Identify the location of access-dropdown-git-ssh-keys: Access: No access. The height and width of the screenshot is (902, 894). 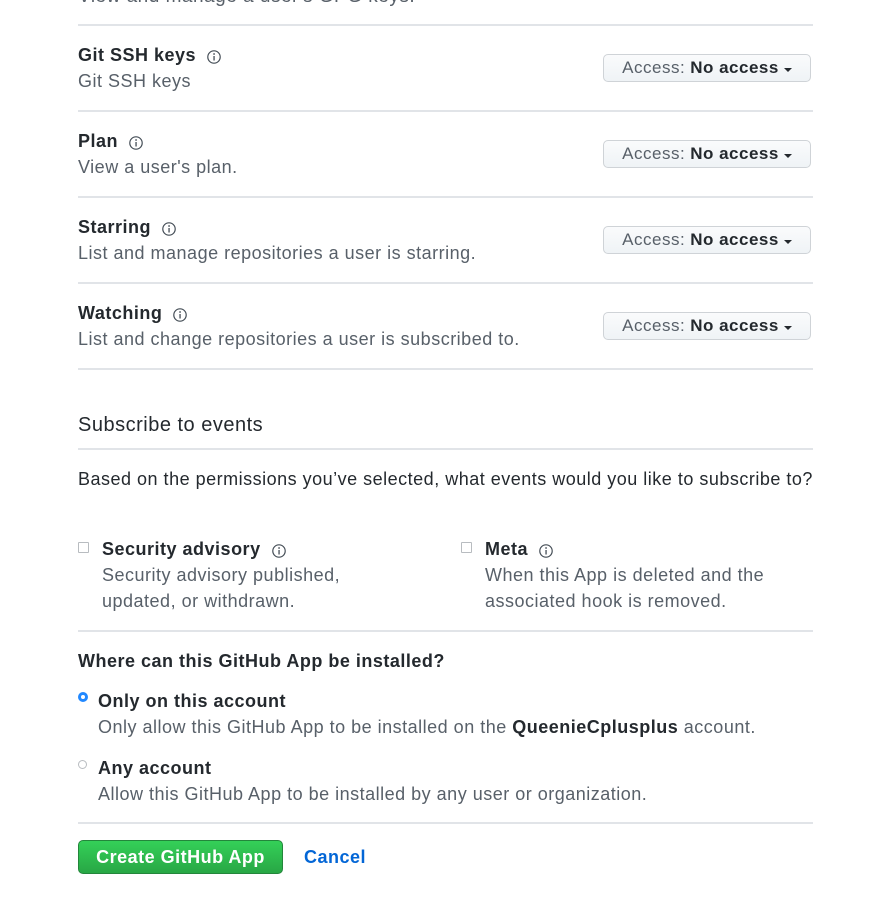
(707, 68).